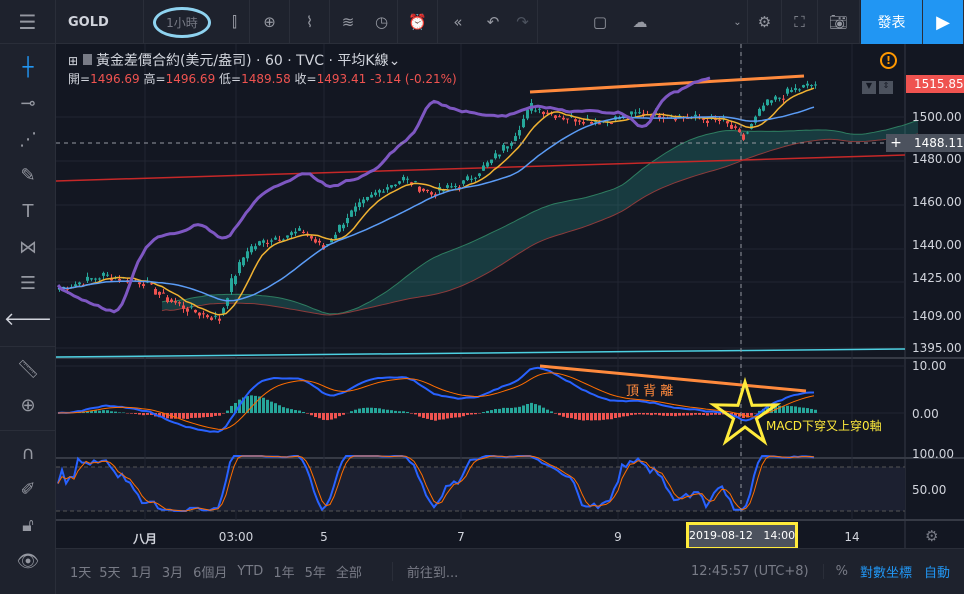 The image size is (964, 594). I want to click on lock-icon: 🔓︎, so click(28, 525).